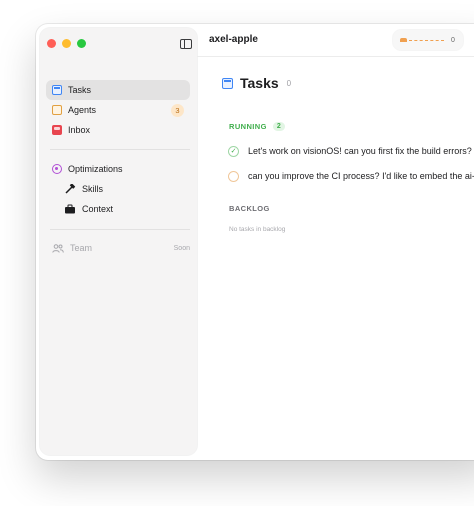 The height and width of the screenshot is (506, 474). What do you see at coordinates (58, 248) in the screenshot?
I see `people-icon` at bounding box center [58, 248].